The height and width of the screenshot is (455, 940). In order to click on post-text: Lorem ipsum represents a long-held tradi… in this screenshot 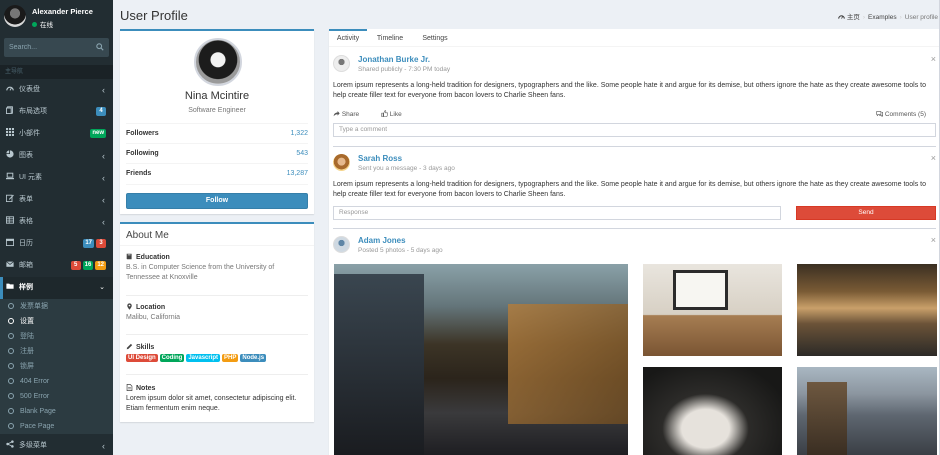, I will do `click(630, 90)`.